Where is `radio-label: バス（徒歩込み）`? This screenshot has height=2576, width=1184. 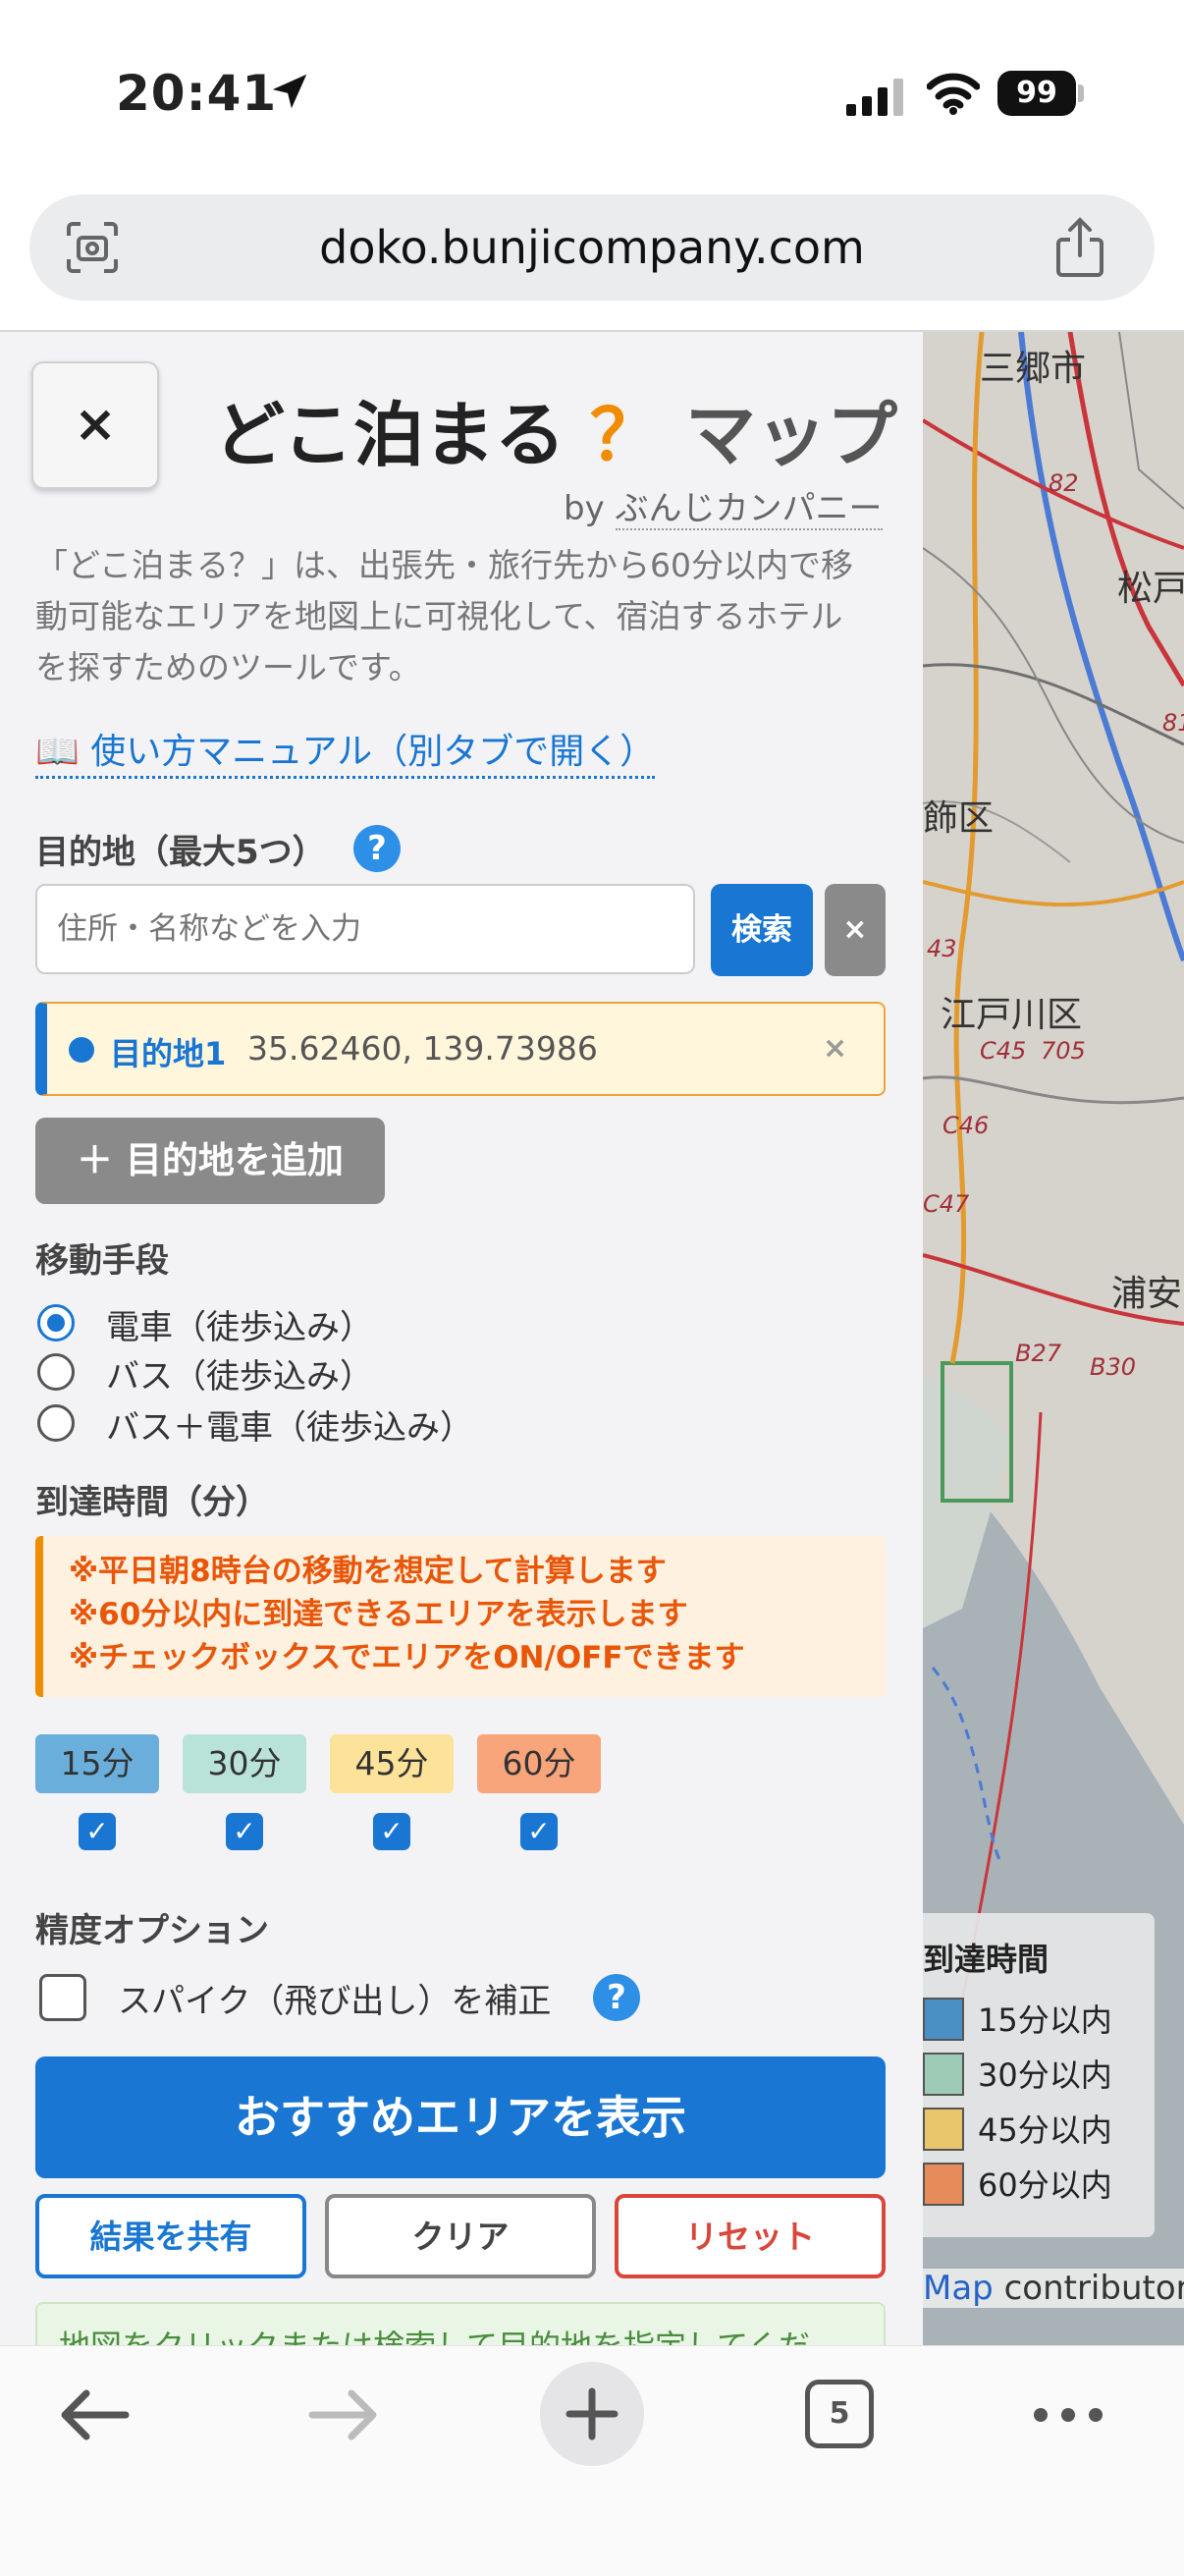 radio-label: バス（徒歩込み） is located at coordinates (239, 1373).